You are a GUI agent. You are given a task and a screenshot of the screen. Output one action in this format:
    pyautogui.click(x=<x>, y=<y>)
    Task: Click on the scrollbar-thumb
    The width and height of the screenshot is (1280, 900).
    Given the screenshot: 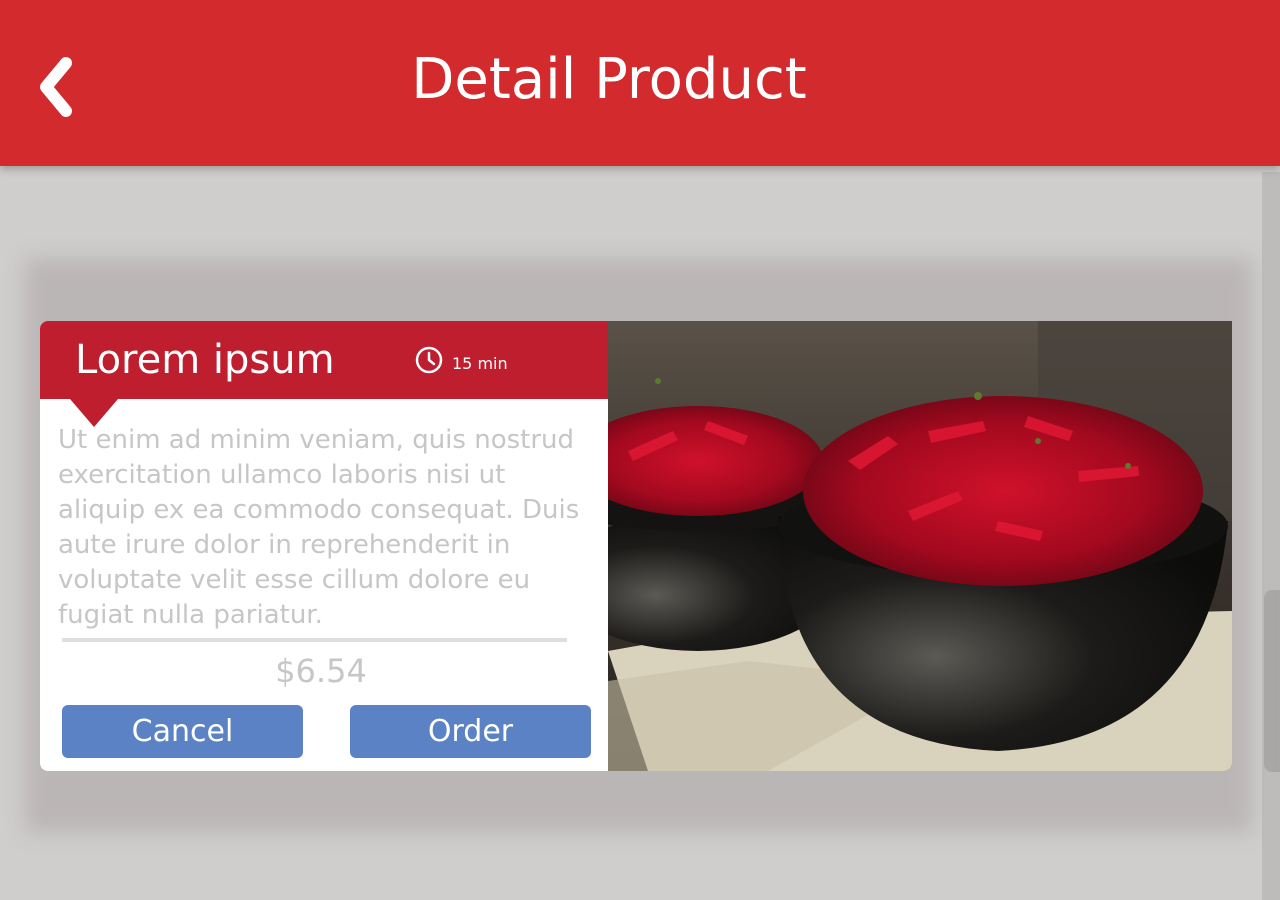 What is the action you would take?
    pyautogui.click(x=1272, y=681)
    